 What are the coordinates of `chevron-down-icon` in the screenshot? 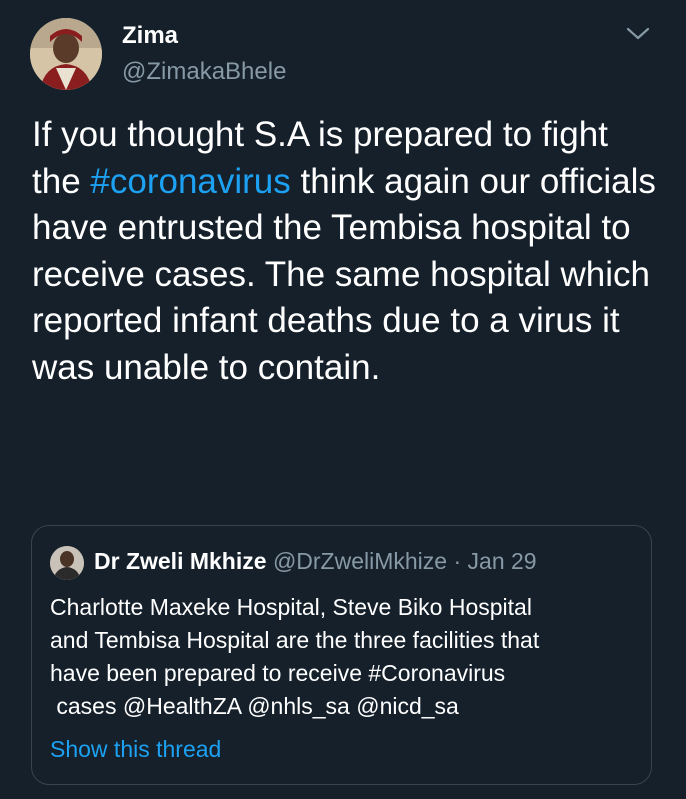 It's located at (638, 34).